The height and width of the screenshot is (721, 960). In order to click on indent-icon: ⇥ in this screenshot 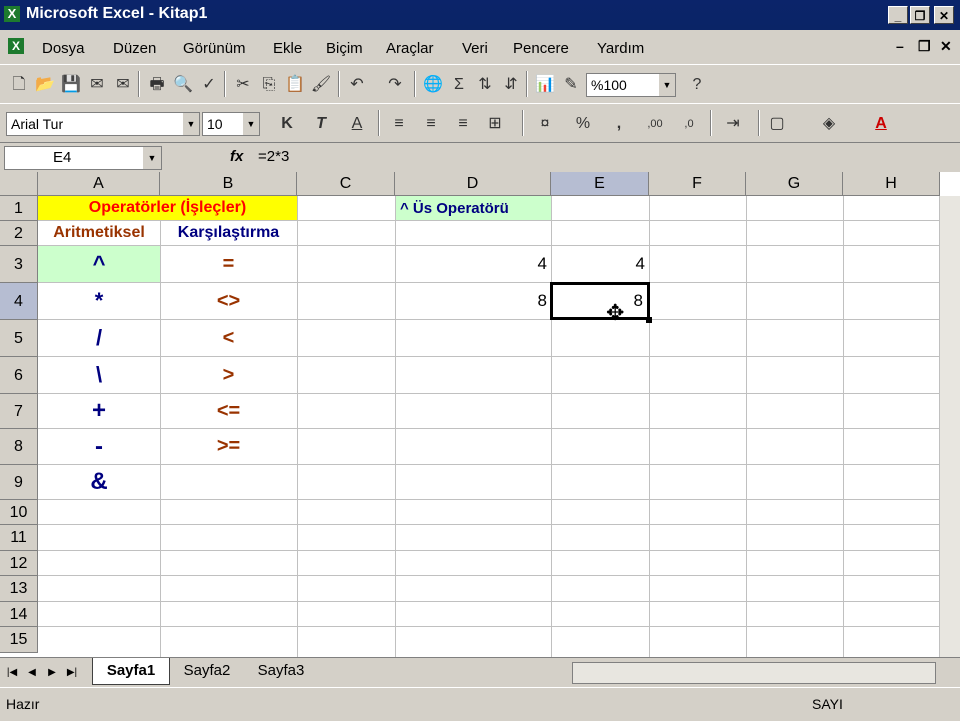, I will do `click(733, 124)`.